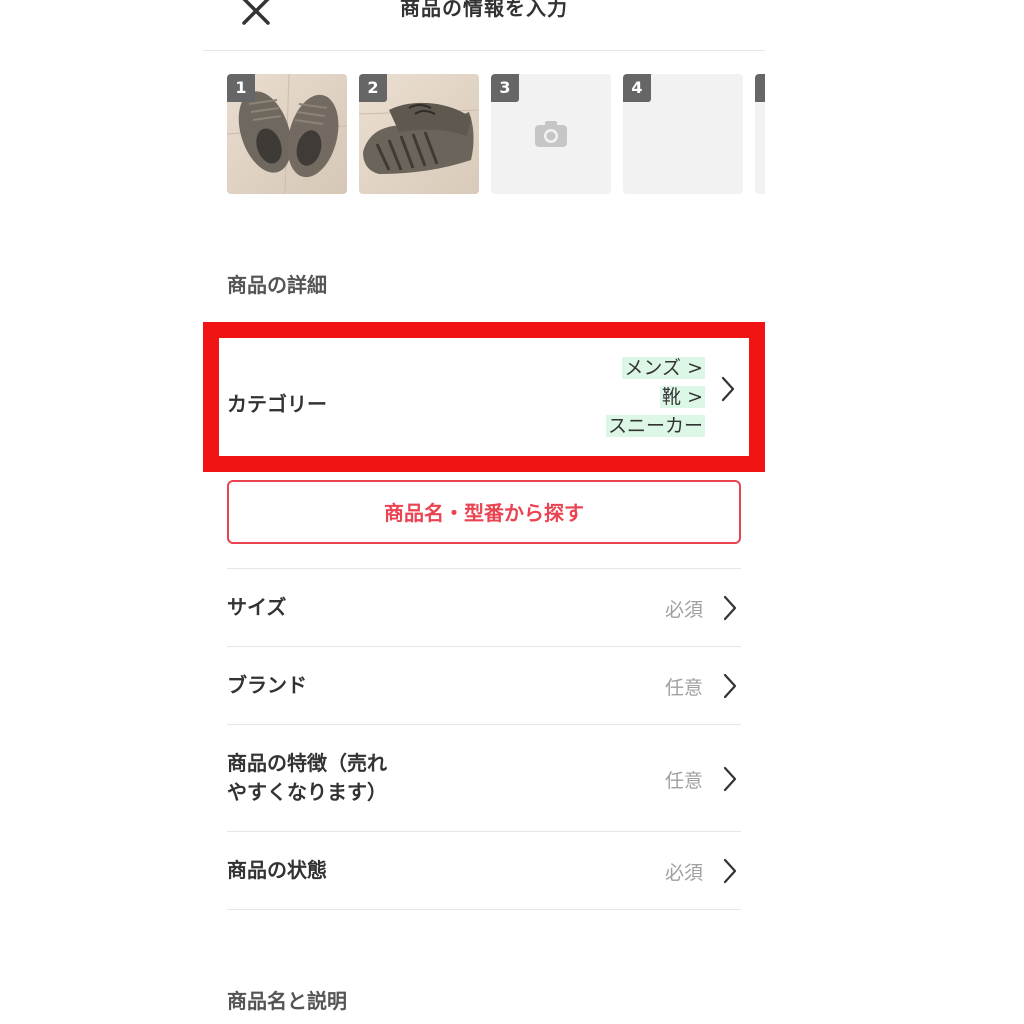  Describe the element at coordinates (682, 397) in the screenshot. I see `category-path-level-2: 靴 >` at that location.